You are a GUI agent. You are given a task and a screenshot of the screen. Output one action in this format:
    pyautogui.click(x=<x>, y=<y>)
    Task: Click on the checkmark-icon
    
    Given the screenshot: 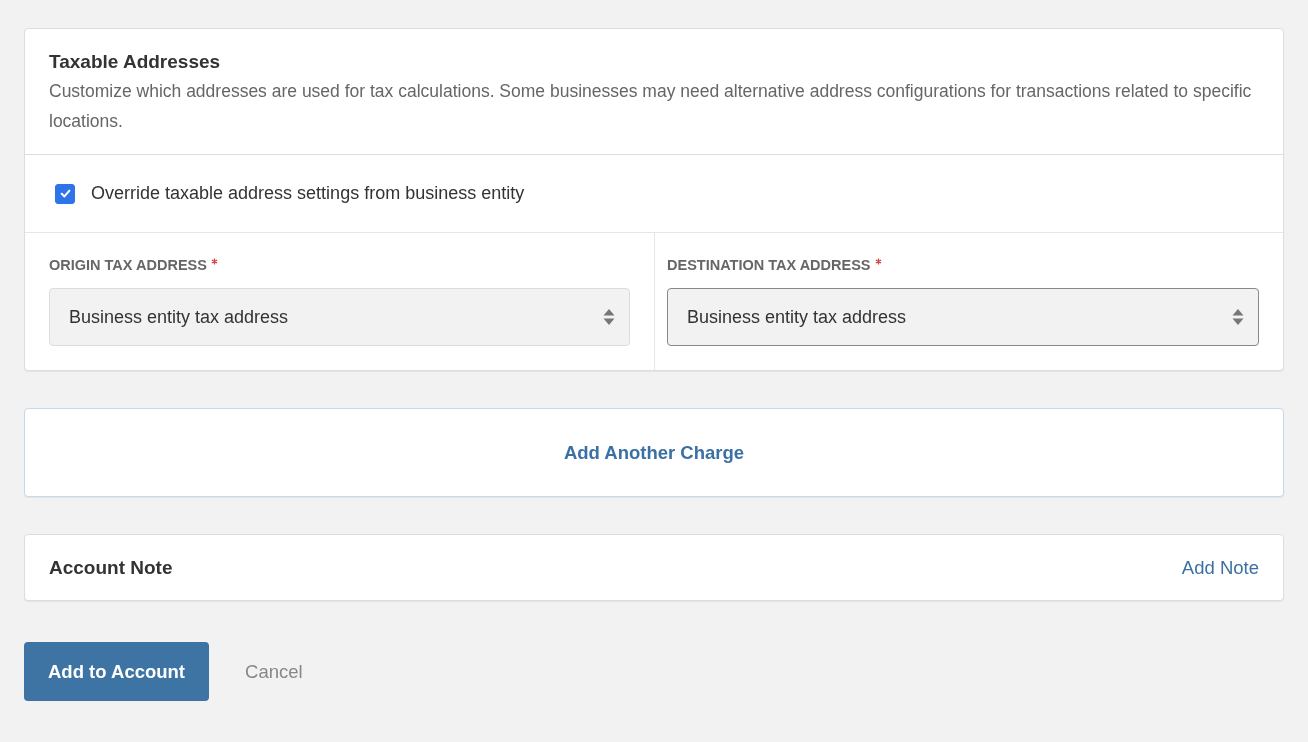 What is the action you would take?
    pyautogui.click(x=65, y=193)
    